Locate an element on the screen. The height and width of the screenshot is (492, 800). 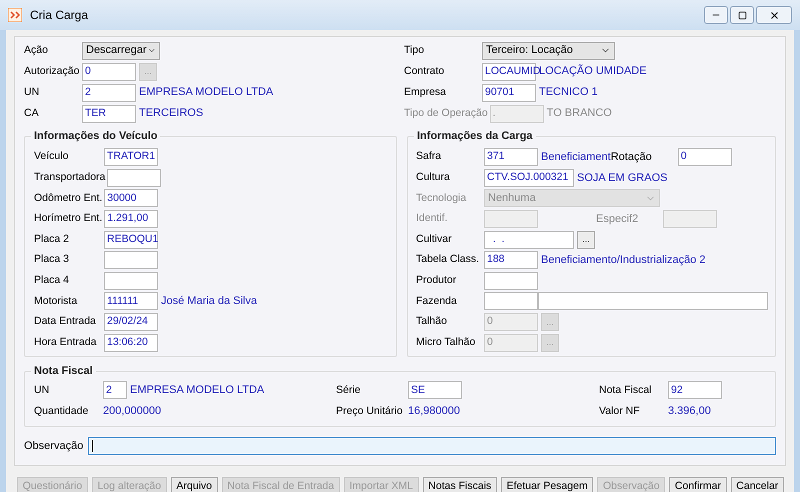
description-text: TO BRANCO is located at coordinates (579, 114).